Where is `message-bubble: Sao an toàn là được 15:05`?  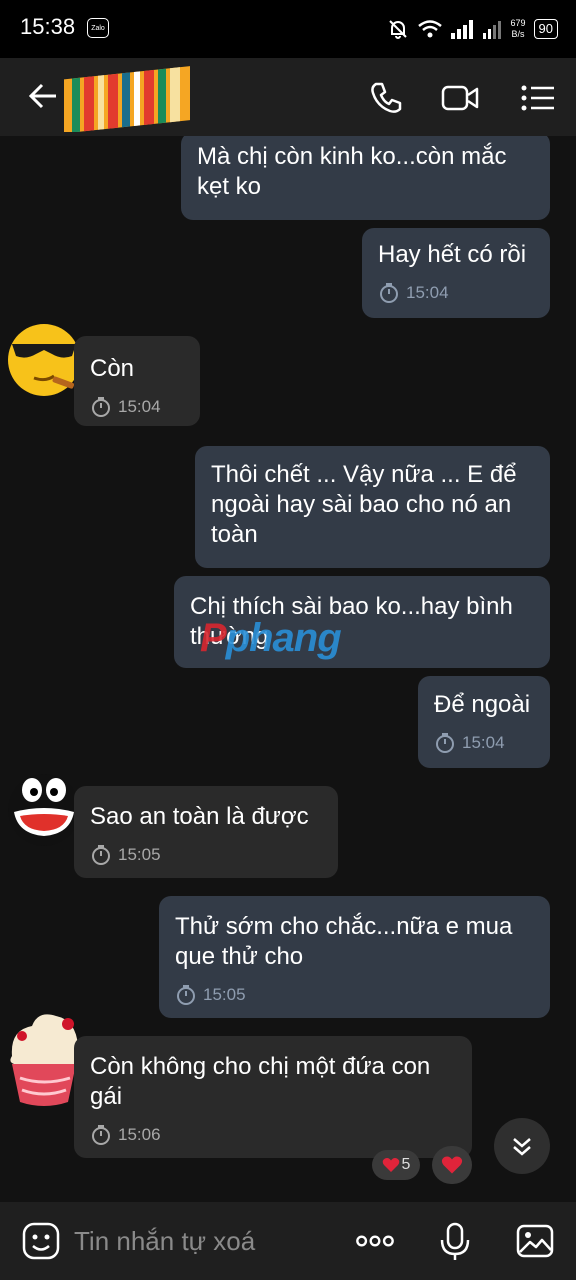
message-bubble: Sao an toàn là được 15:05 is located at coordinates (206, 832).